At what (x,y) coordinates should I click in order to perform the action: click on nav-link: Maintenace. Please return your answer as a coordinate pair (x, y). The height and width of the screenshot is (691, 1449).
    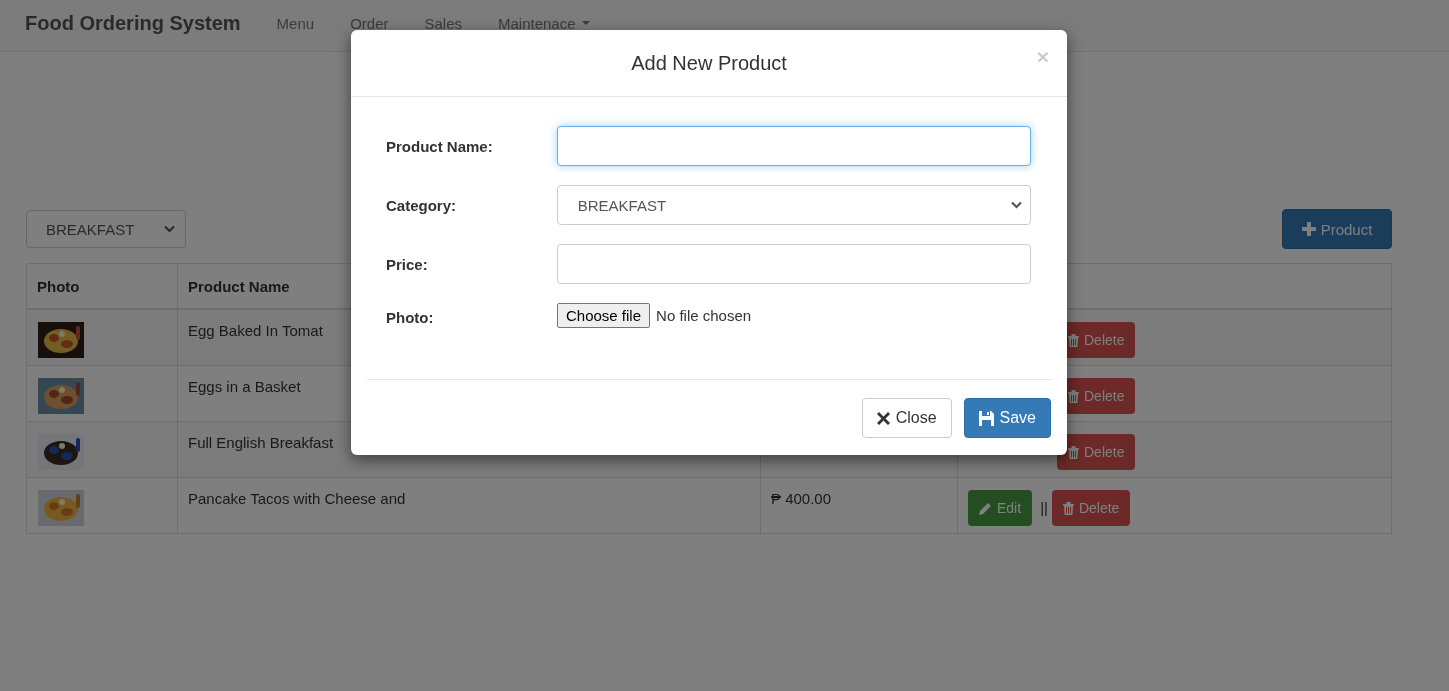
    Looking at the image, I should click on (544, 23).